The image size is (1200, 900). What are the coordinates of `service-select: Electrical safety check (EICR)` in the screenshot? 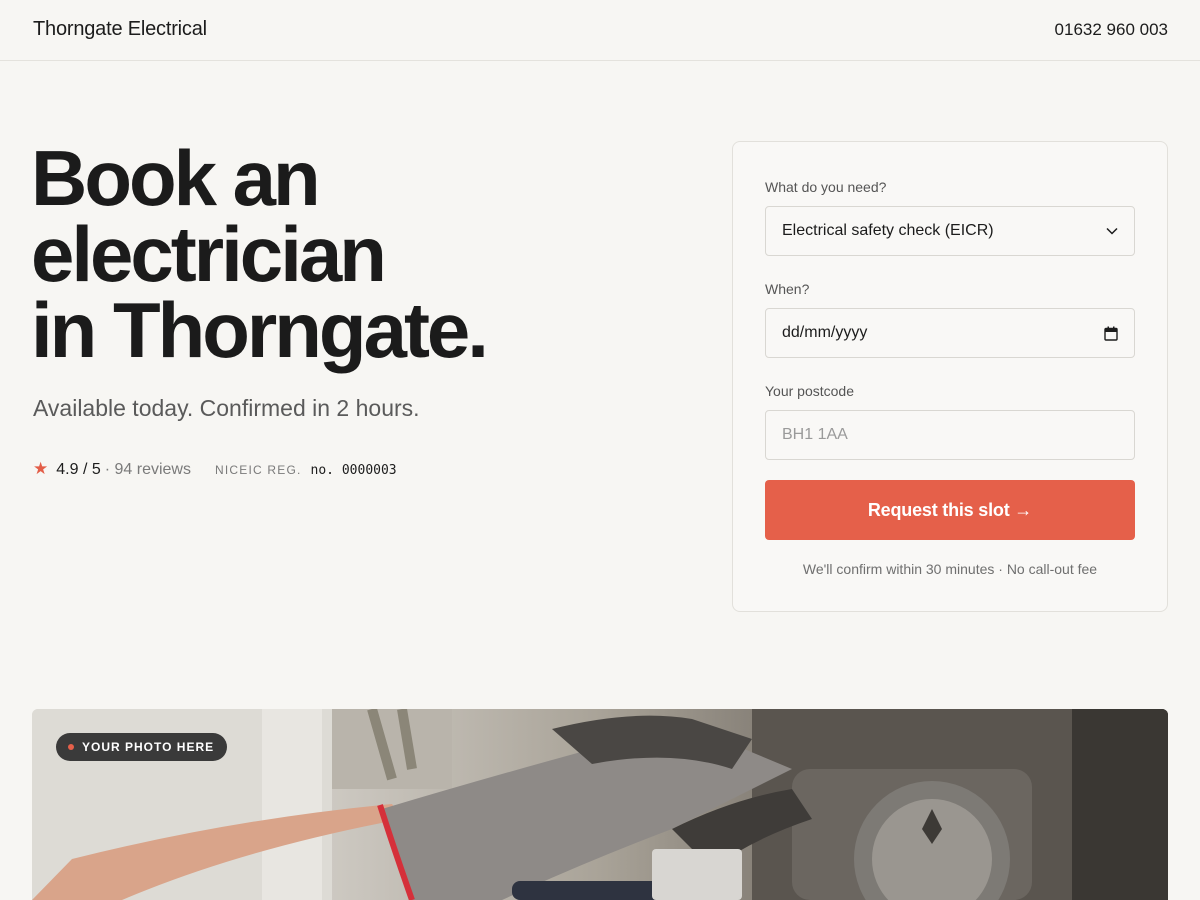 It's located at (950, 231).